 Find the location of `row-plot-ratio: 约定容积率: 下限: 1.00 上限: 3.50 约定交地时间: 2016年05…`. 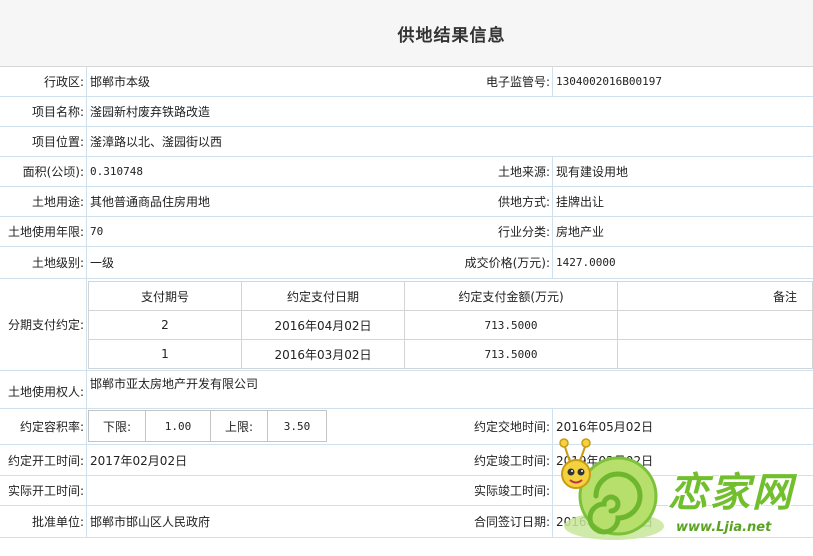

row-plot-ratio: 约定容积率: 下限: 1.00 上限: 3.50 约定交地时间: 2016年05… is located at coordinates (406, 427).